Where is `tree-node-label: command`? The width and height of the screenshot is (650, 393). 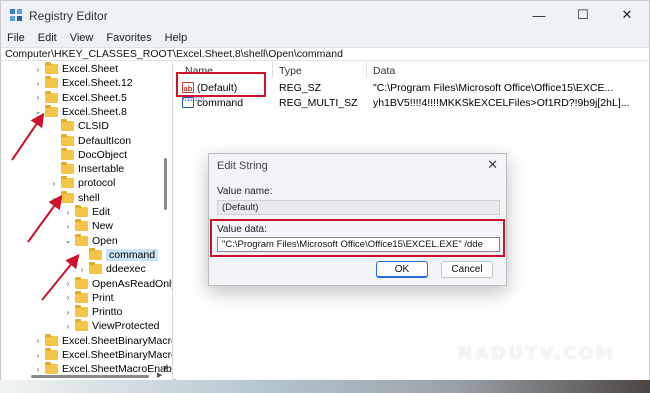 tree-node-label: command is located at coordinates (132, 254).